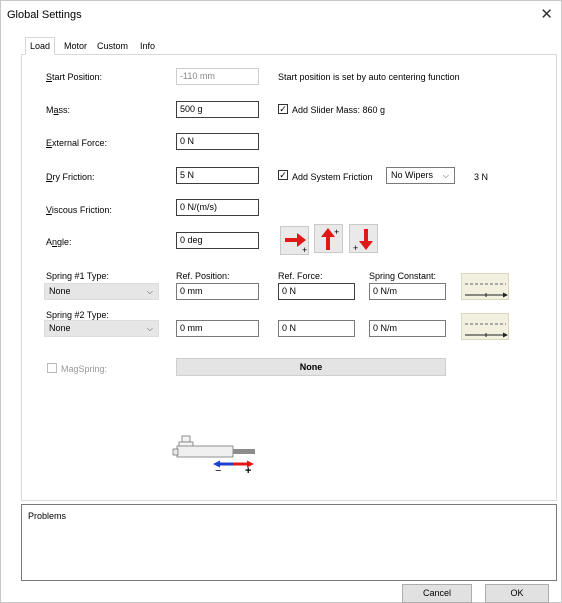  What do you see at coordinates (412, 175) in the screenshot?
I see `wipers-selected-value: No Wipers` at bounding box center [412, 175].